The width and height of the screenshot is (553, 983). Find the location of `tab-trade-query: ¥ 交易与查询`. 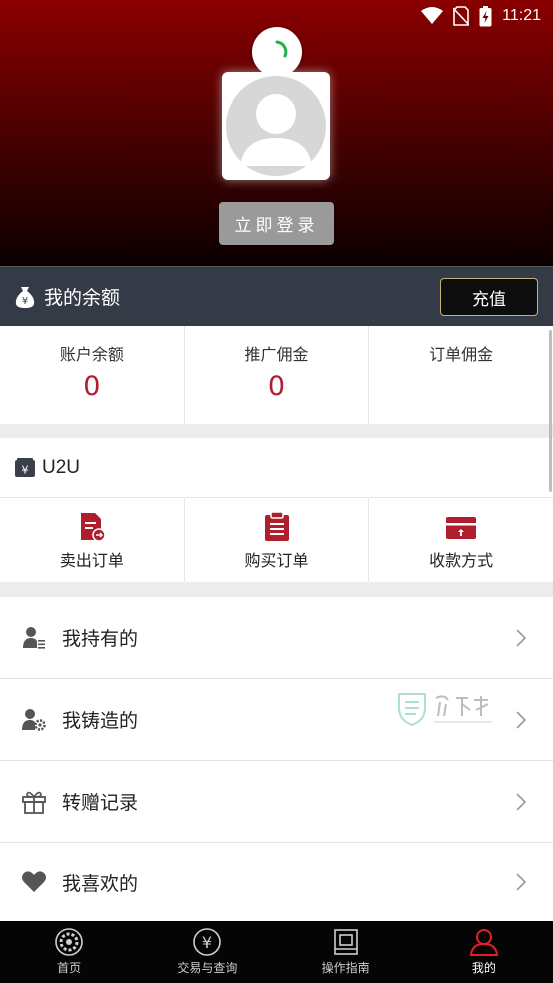

tab-trade-query: ¥ 交易与查询 is located at coordinates (207, 952).